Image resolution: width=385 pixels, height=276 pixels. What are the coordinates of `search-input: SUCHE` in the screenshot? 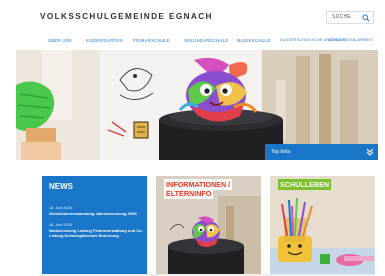 It's located at (350, 17).